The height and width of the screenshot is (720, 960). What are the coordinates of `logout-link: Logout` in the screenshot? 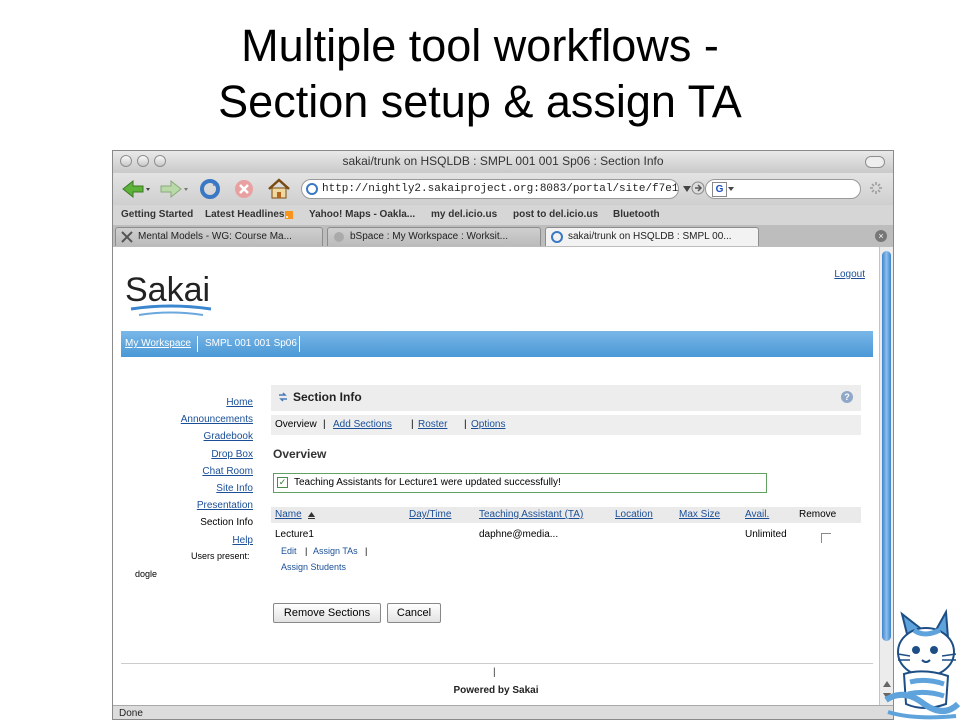 It's located at (849, 274).